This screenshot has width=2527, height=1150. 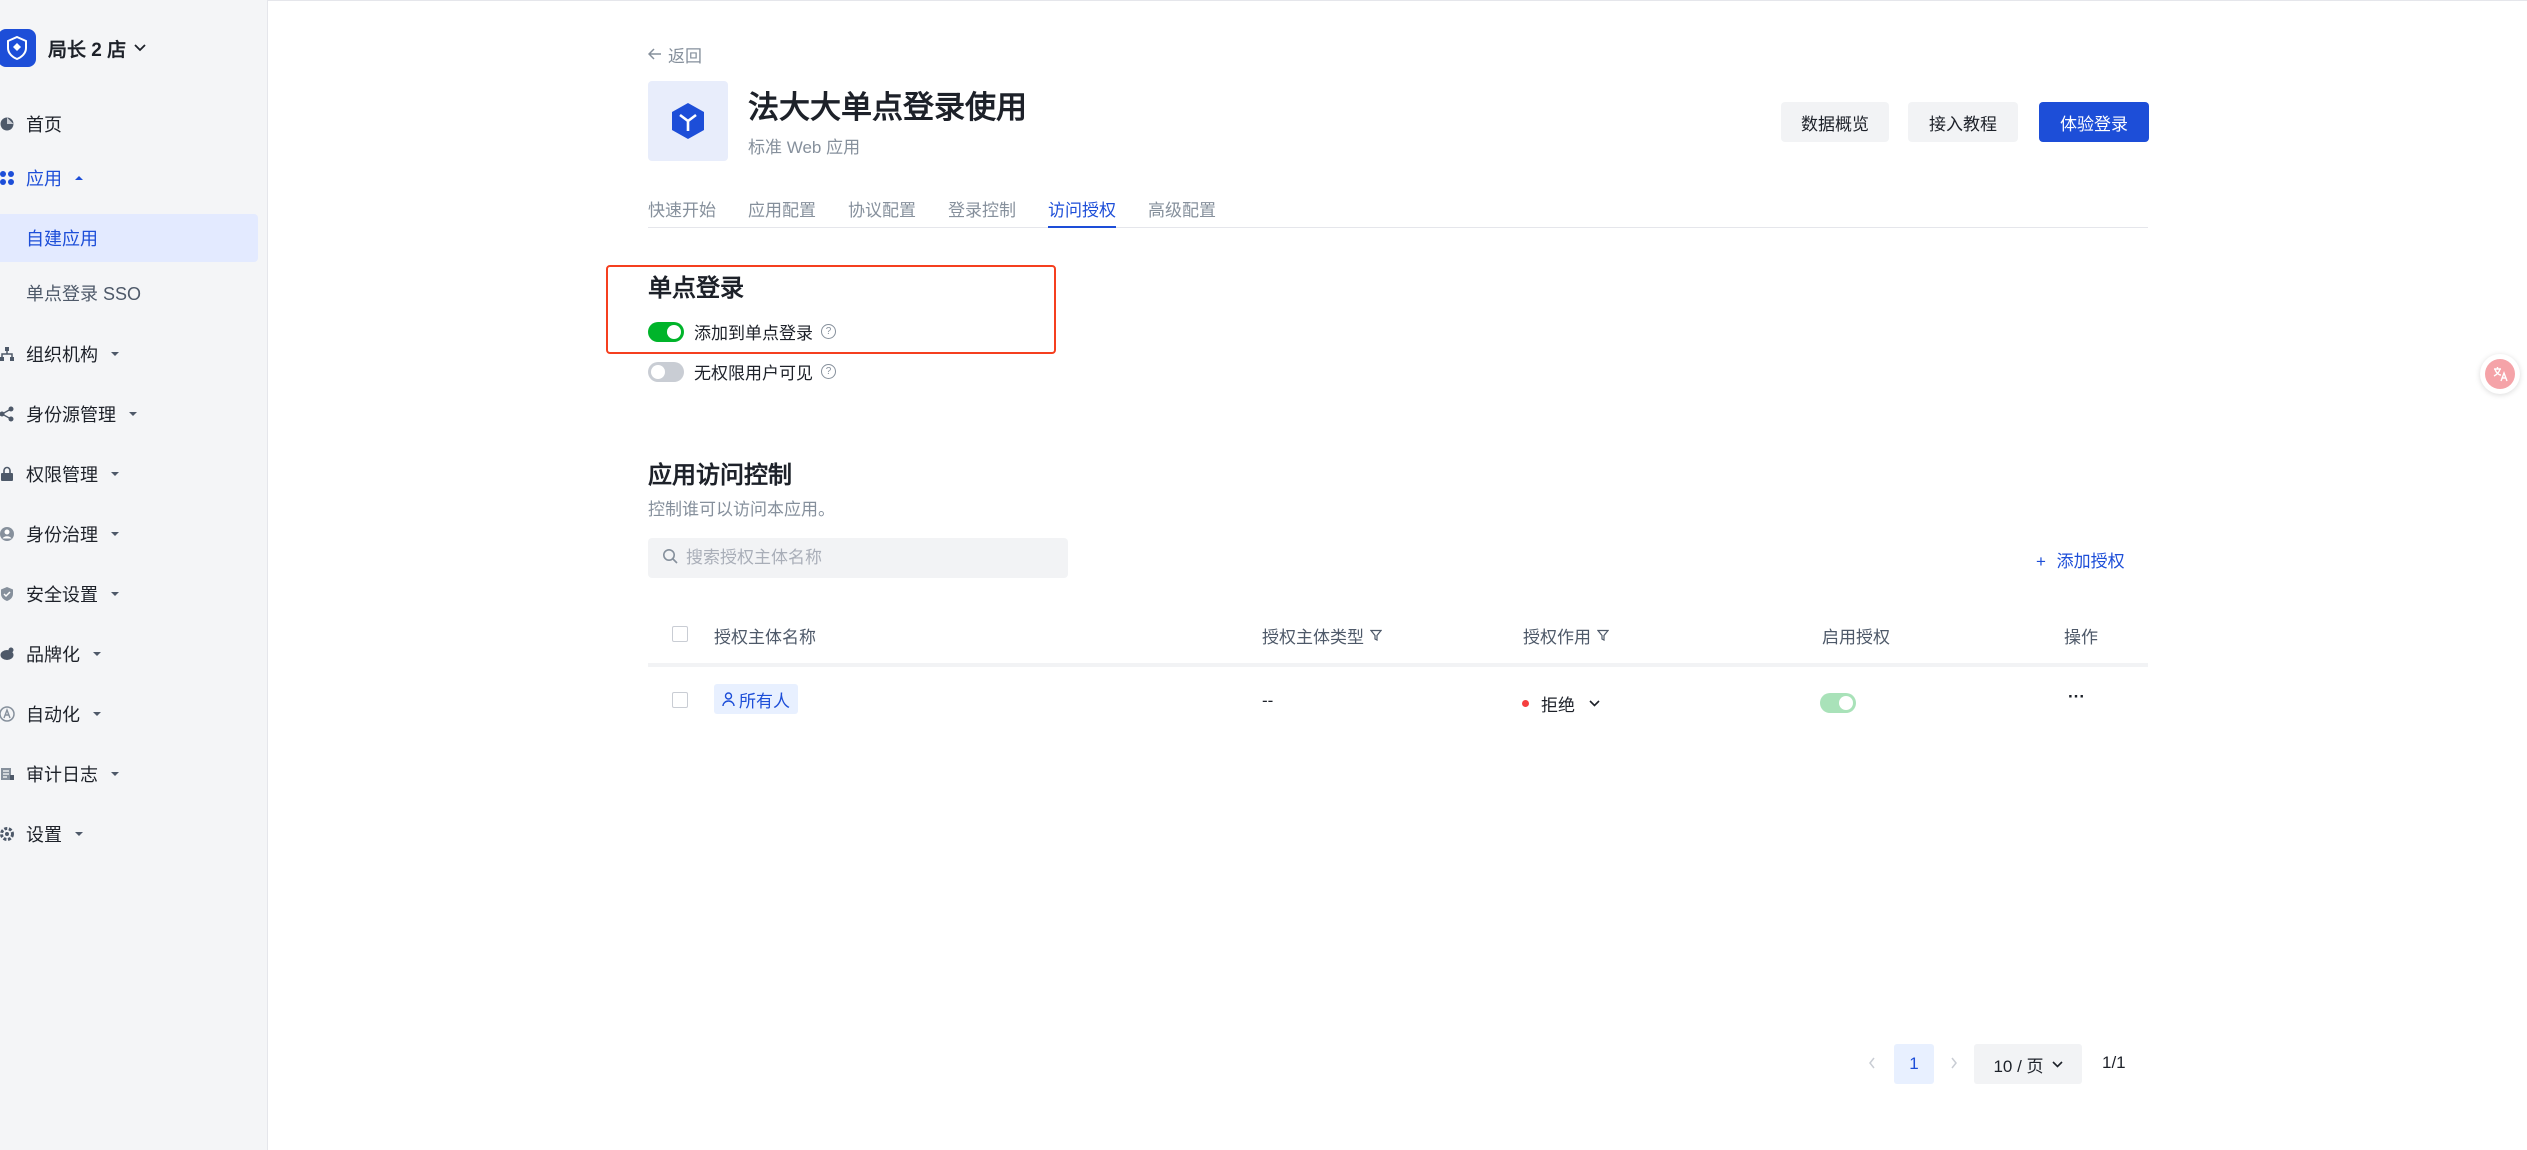 What do you see at coordinates (670, 558) in the screenshot?
I see `search-icon` at bounding box center [670, 558].